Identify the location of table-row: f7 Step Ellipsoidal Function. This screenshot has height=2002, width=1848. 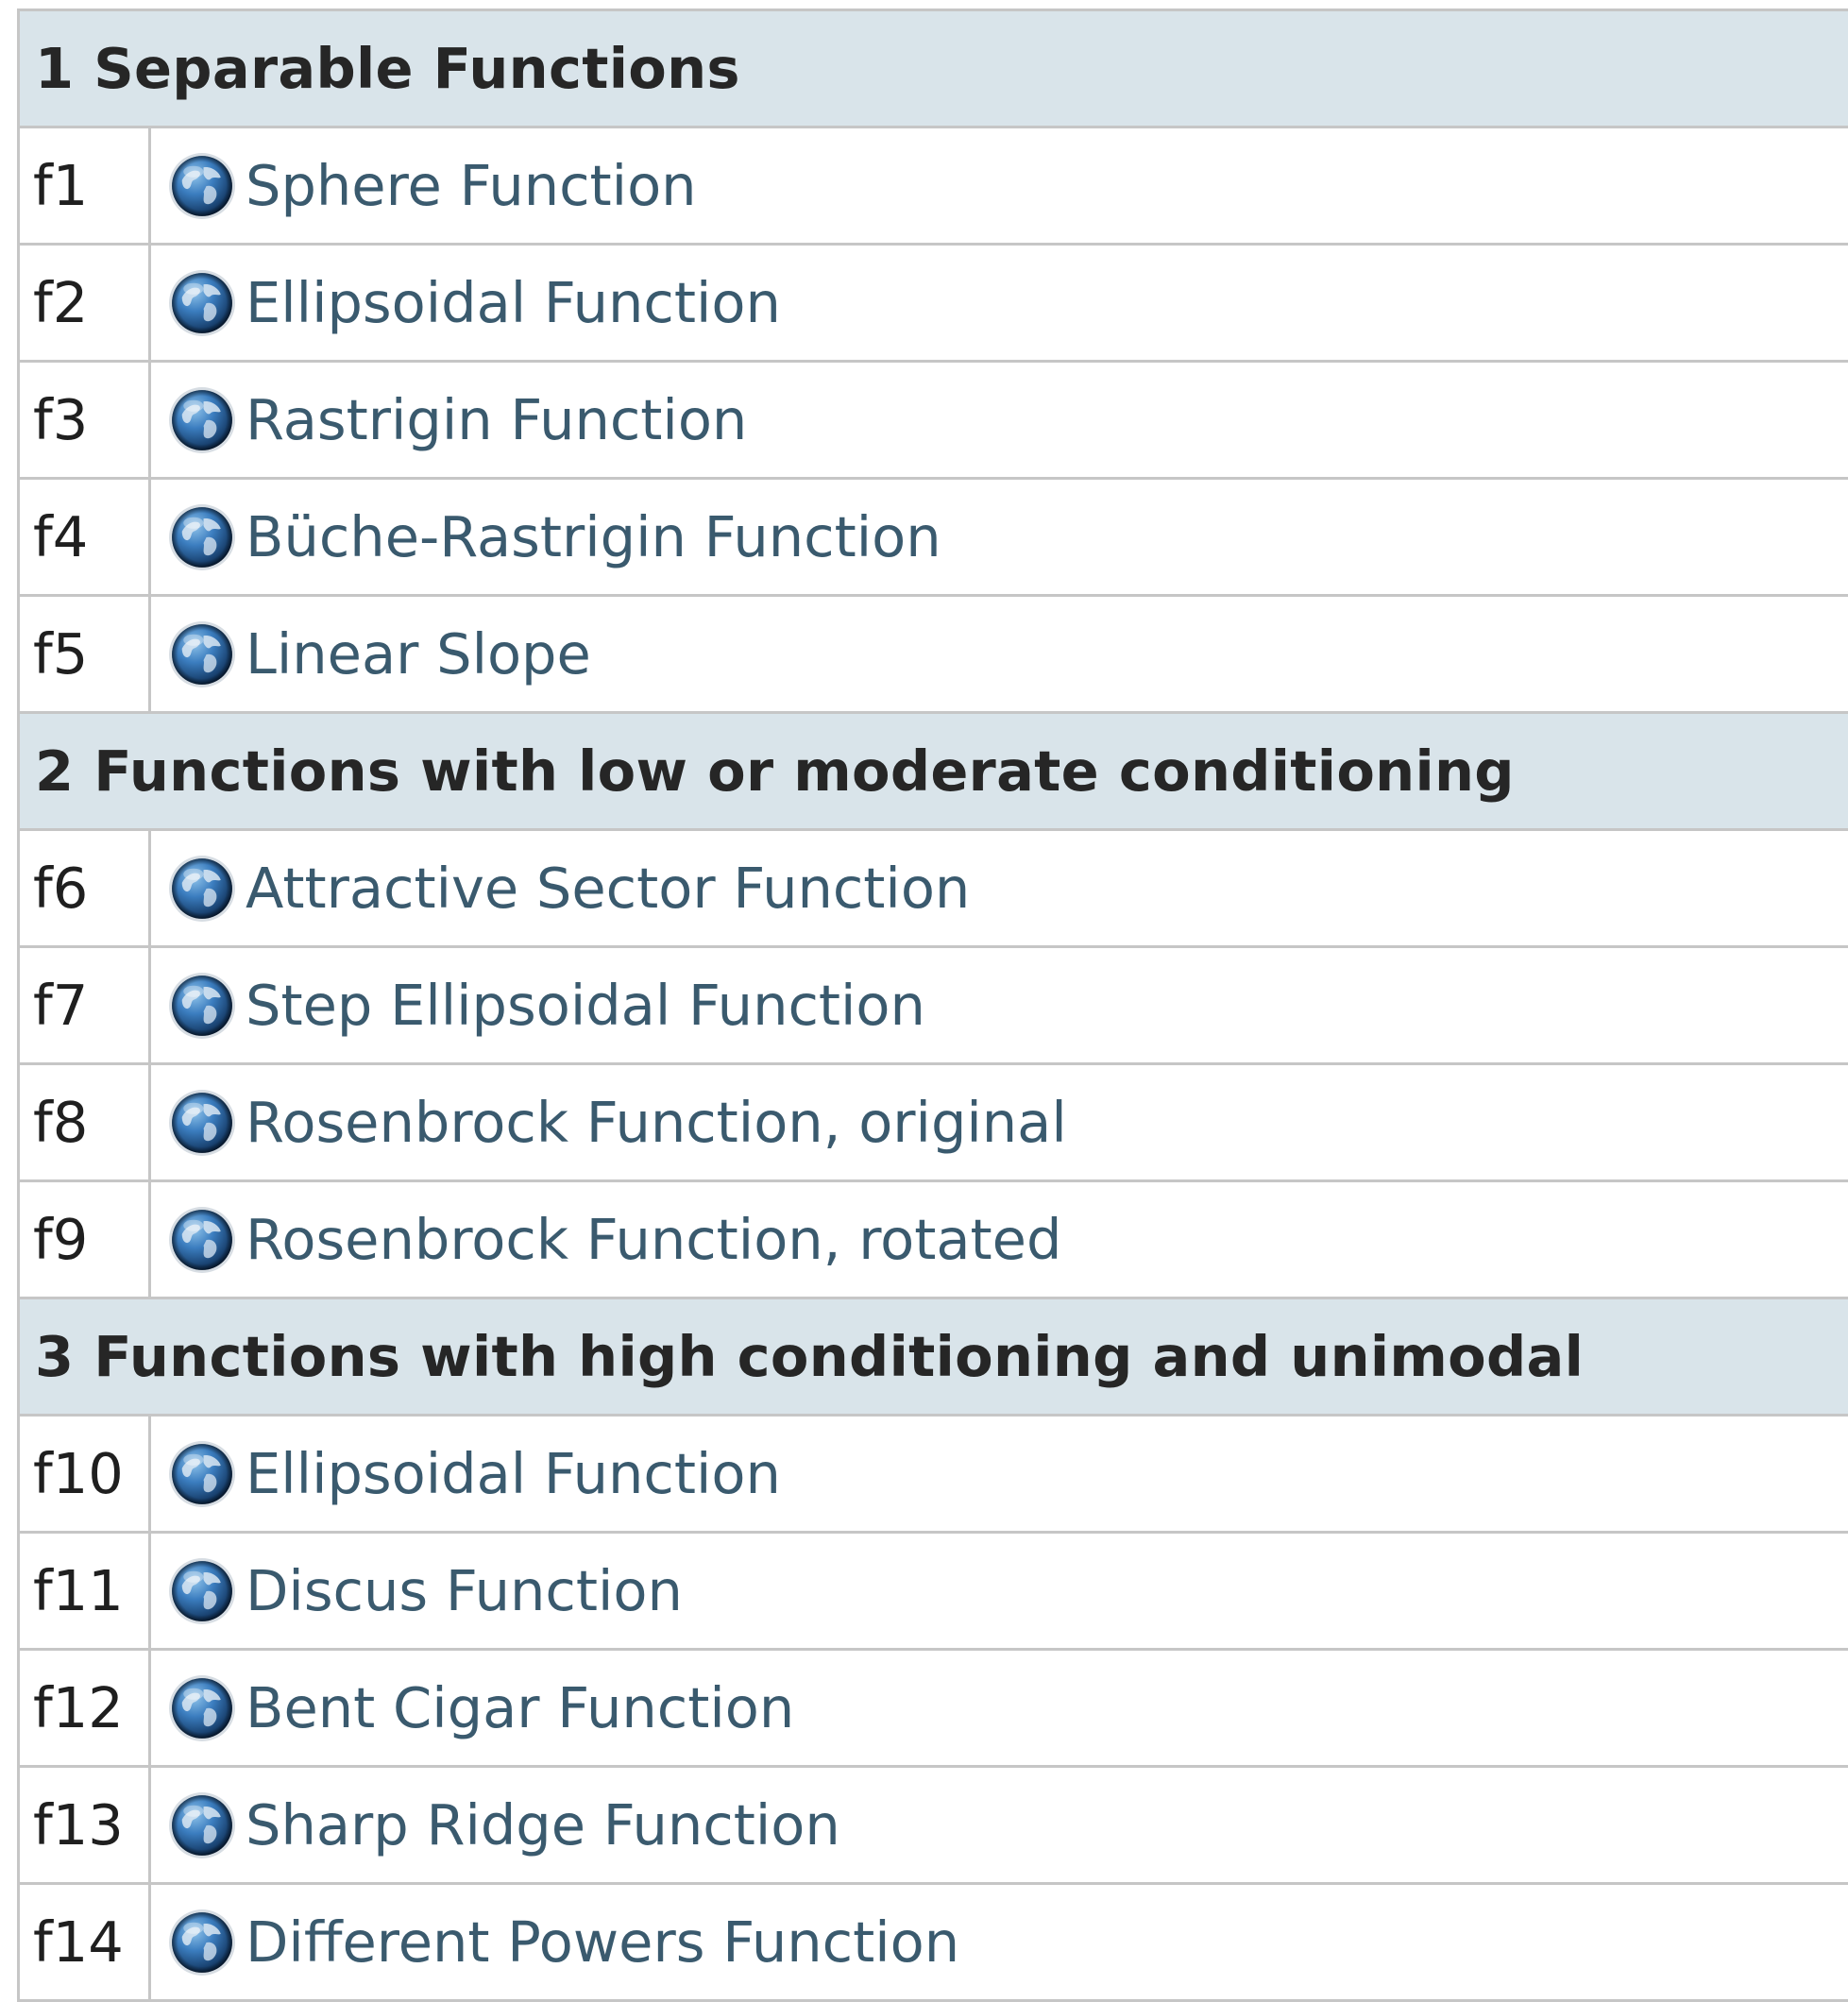
(934, 1006).